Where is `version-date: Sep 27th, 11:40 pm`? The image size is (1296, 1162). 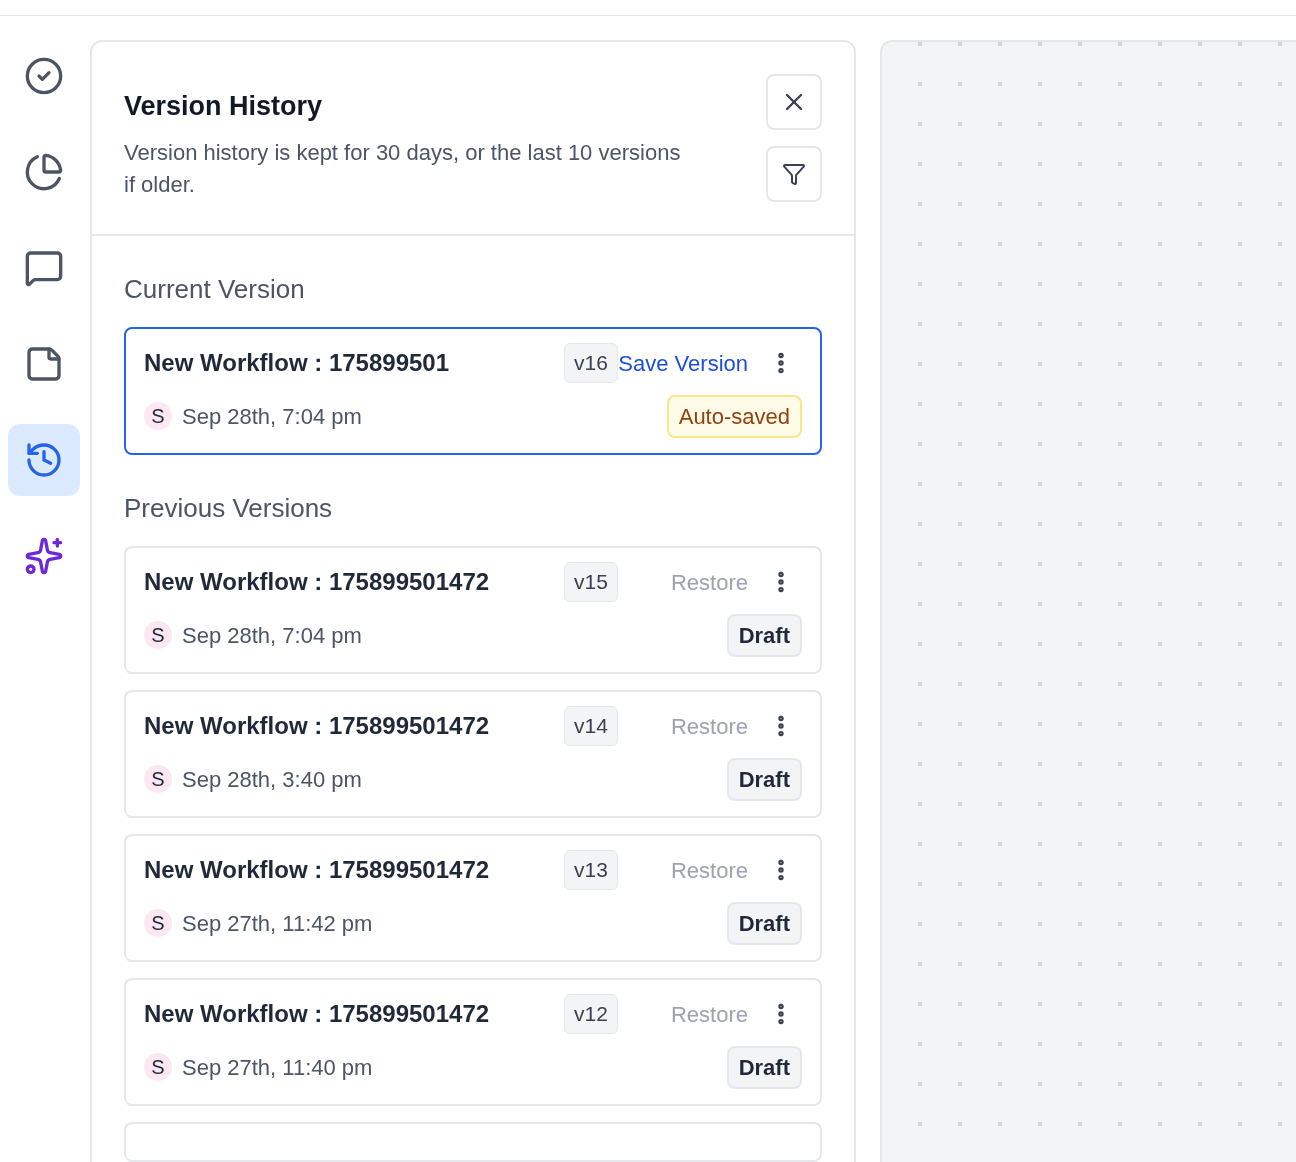
version-date: Sep 27th, 11:40 pm is located at coordinates (277, 1067).